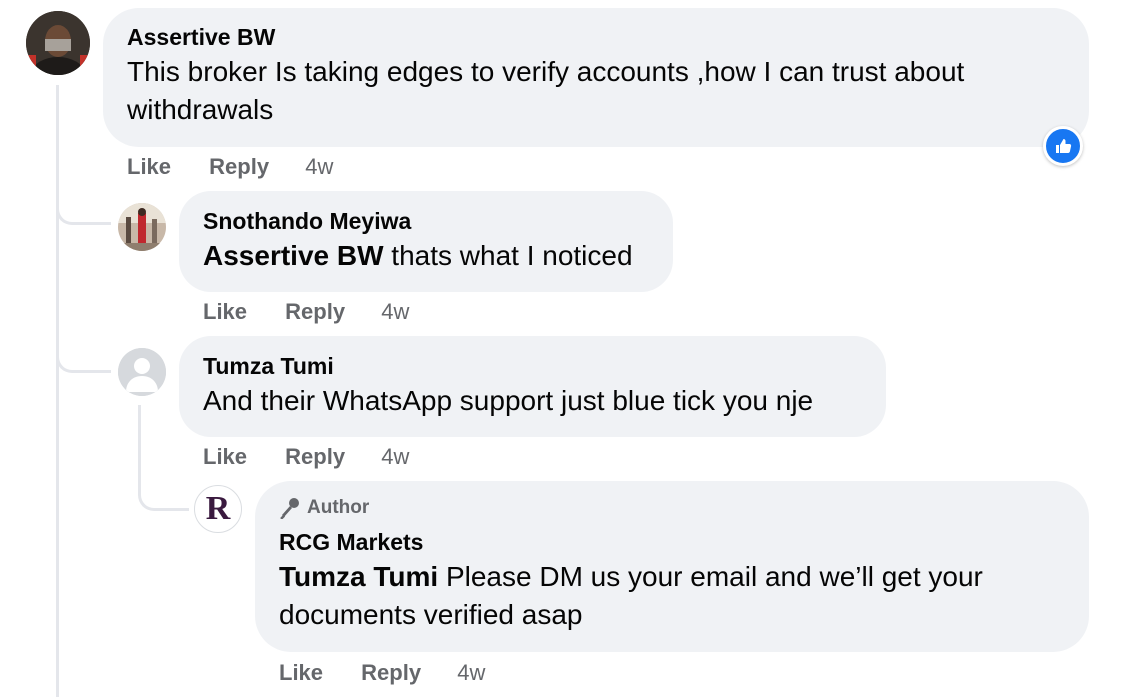  What do you see at coordinates (426, 221) in the screenshot?
I see `comment-author: Snothando Meyiwa` at bounding box center [426, 221].